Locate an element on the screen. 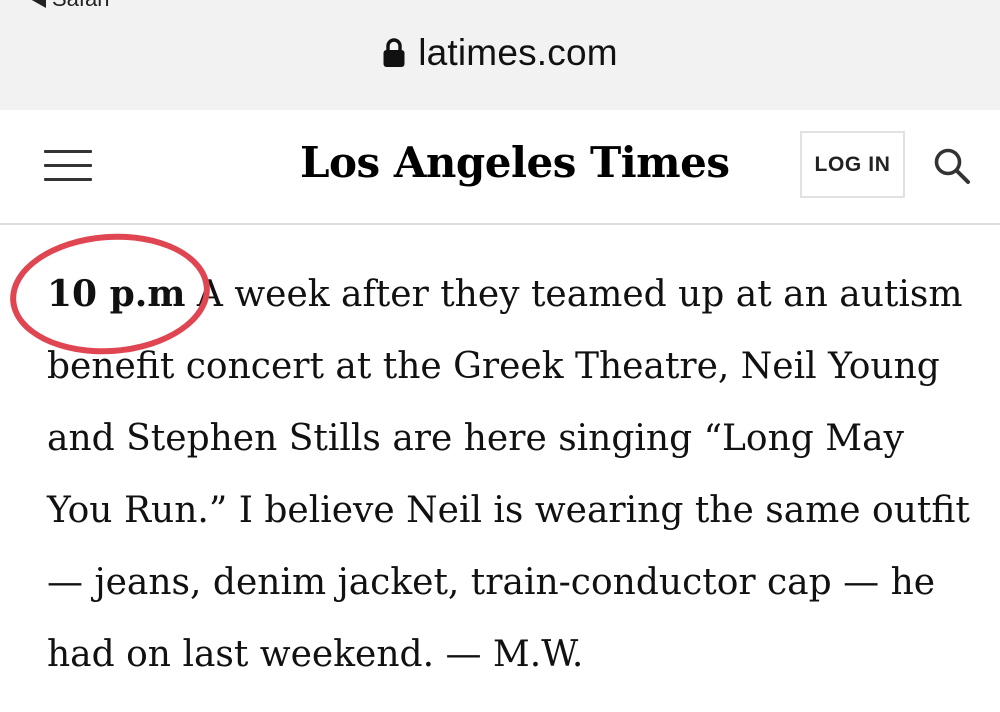 This screenshot has width=1000, height=712. search-icon is located at coordinates (952, 166).